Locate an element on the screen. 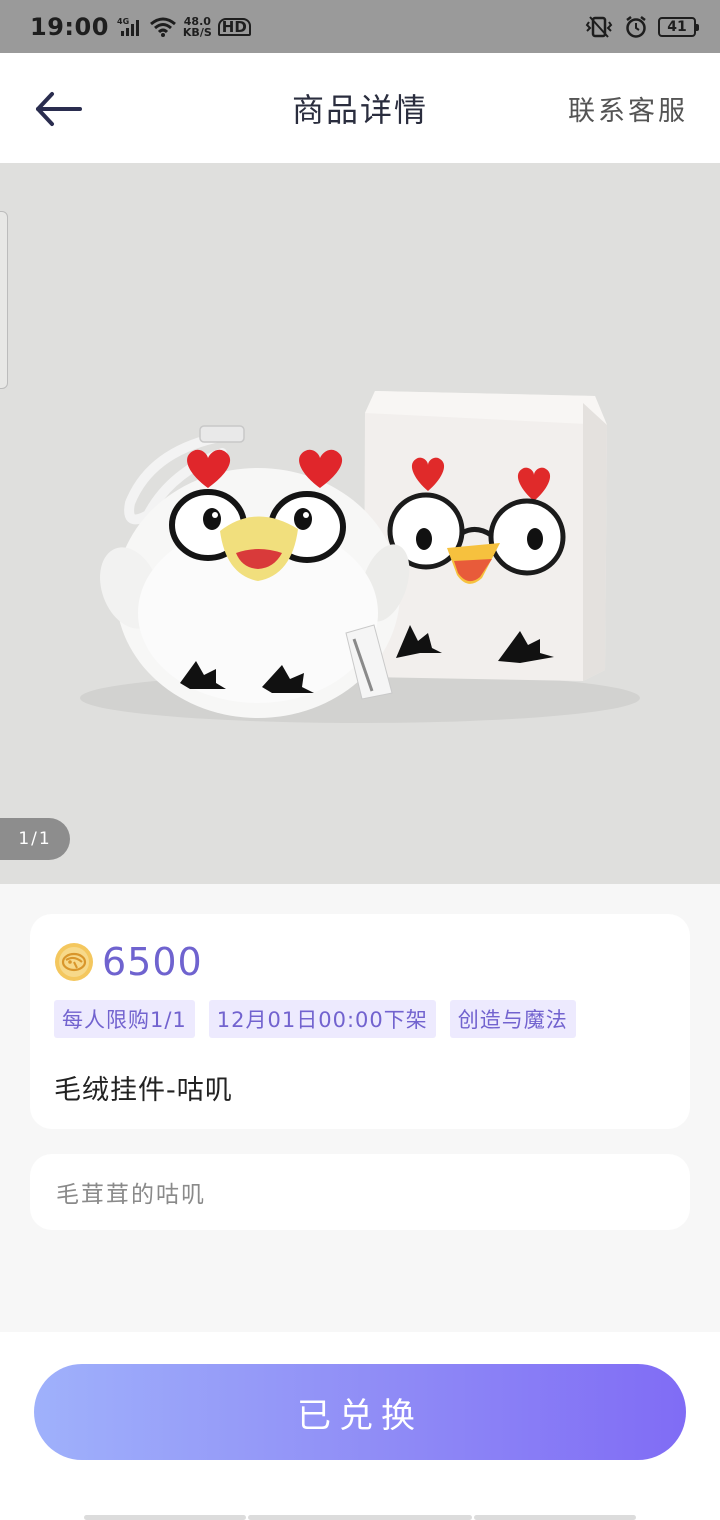  wifi-icon is located at coordinates (162, 27).